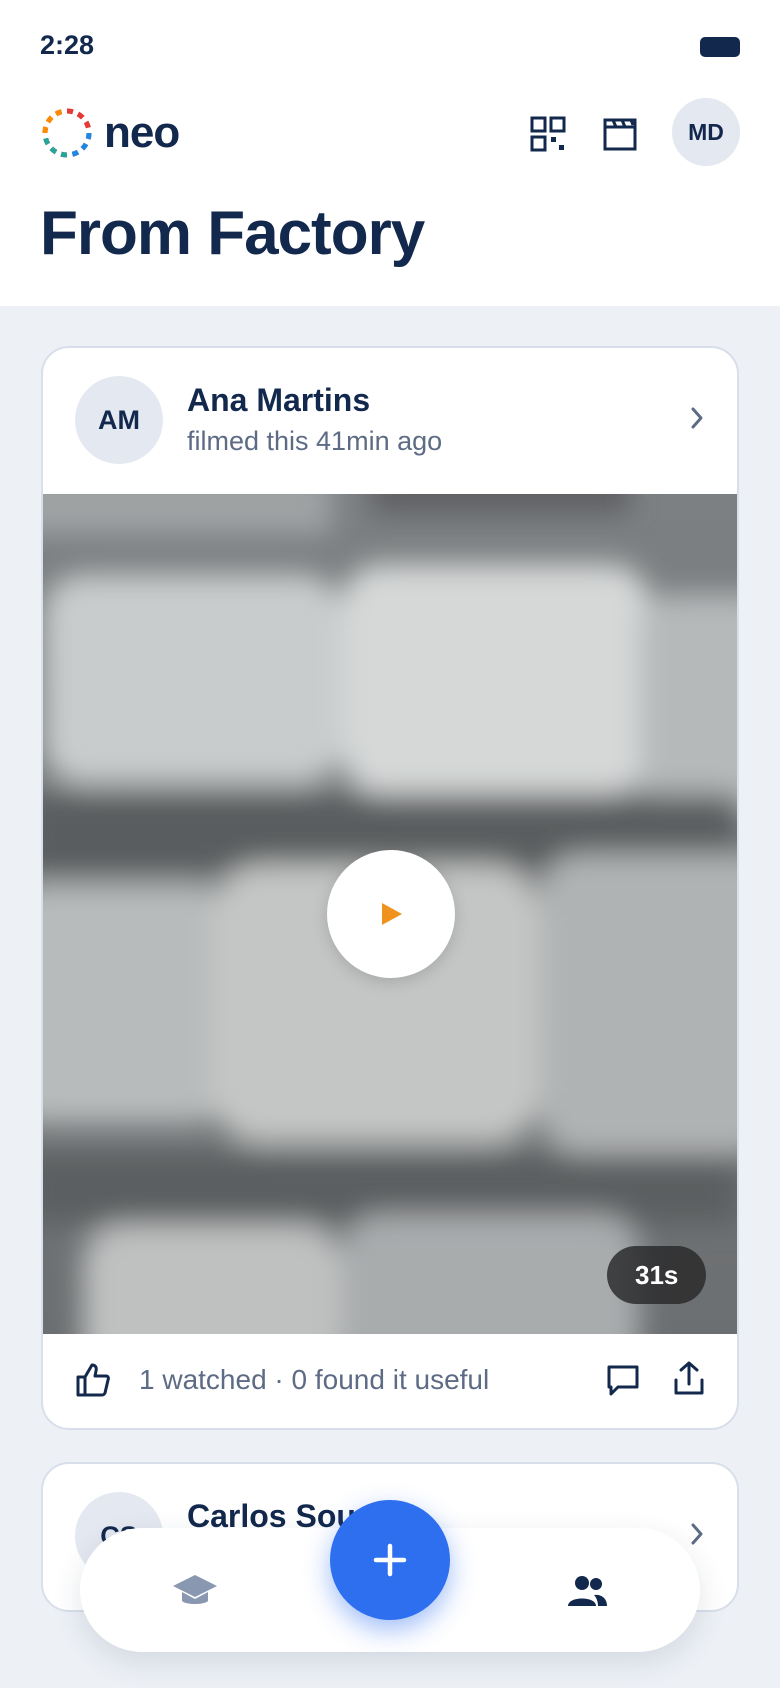  Describe the element at coordinates (620, 134) in the screenshot. I see `clapperboard-icon` at that location.